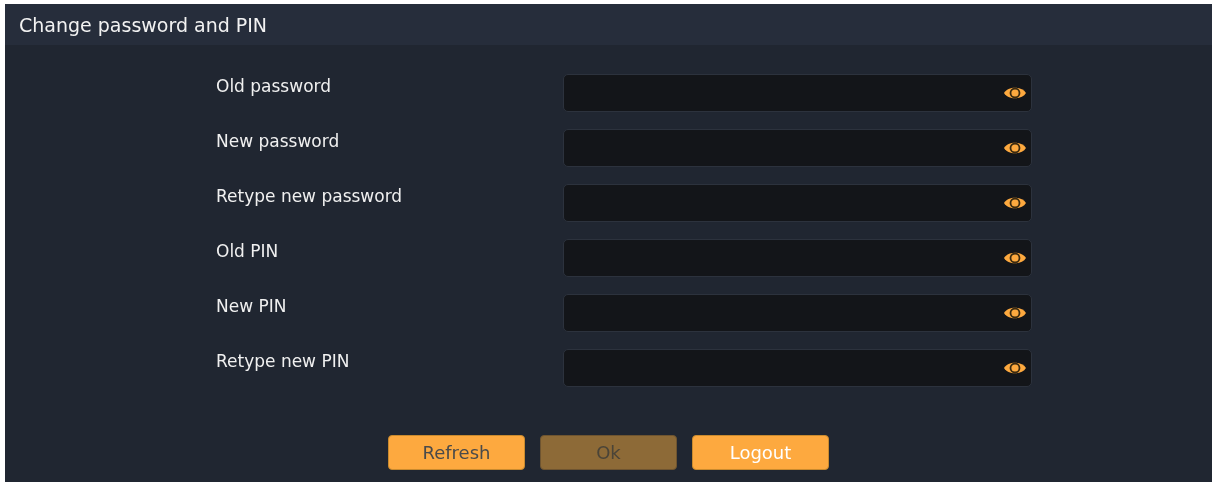  I want to click on action-button: Logout, so click(760, 452).